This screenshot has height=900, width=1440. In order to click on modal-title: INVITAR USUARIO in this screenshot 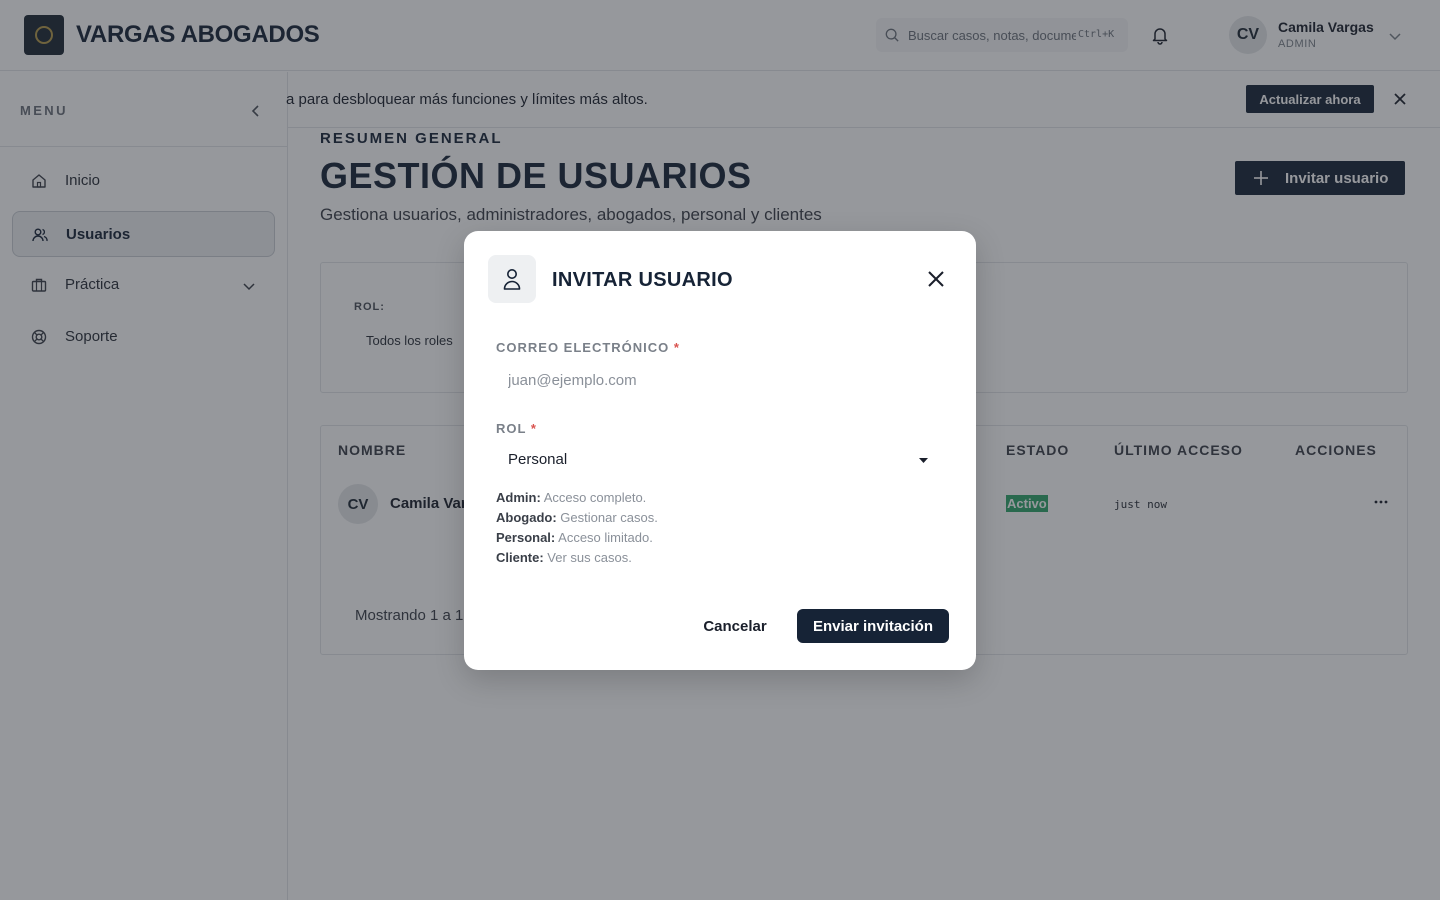, I will do `click(642, 280)`.